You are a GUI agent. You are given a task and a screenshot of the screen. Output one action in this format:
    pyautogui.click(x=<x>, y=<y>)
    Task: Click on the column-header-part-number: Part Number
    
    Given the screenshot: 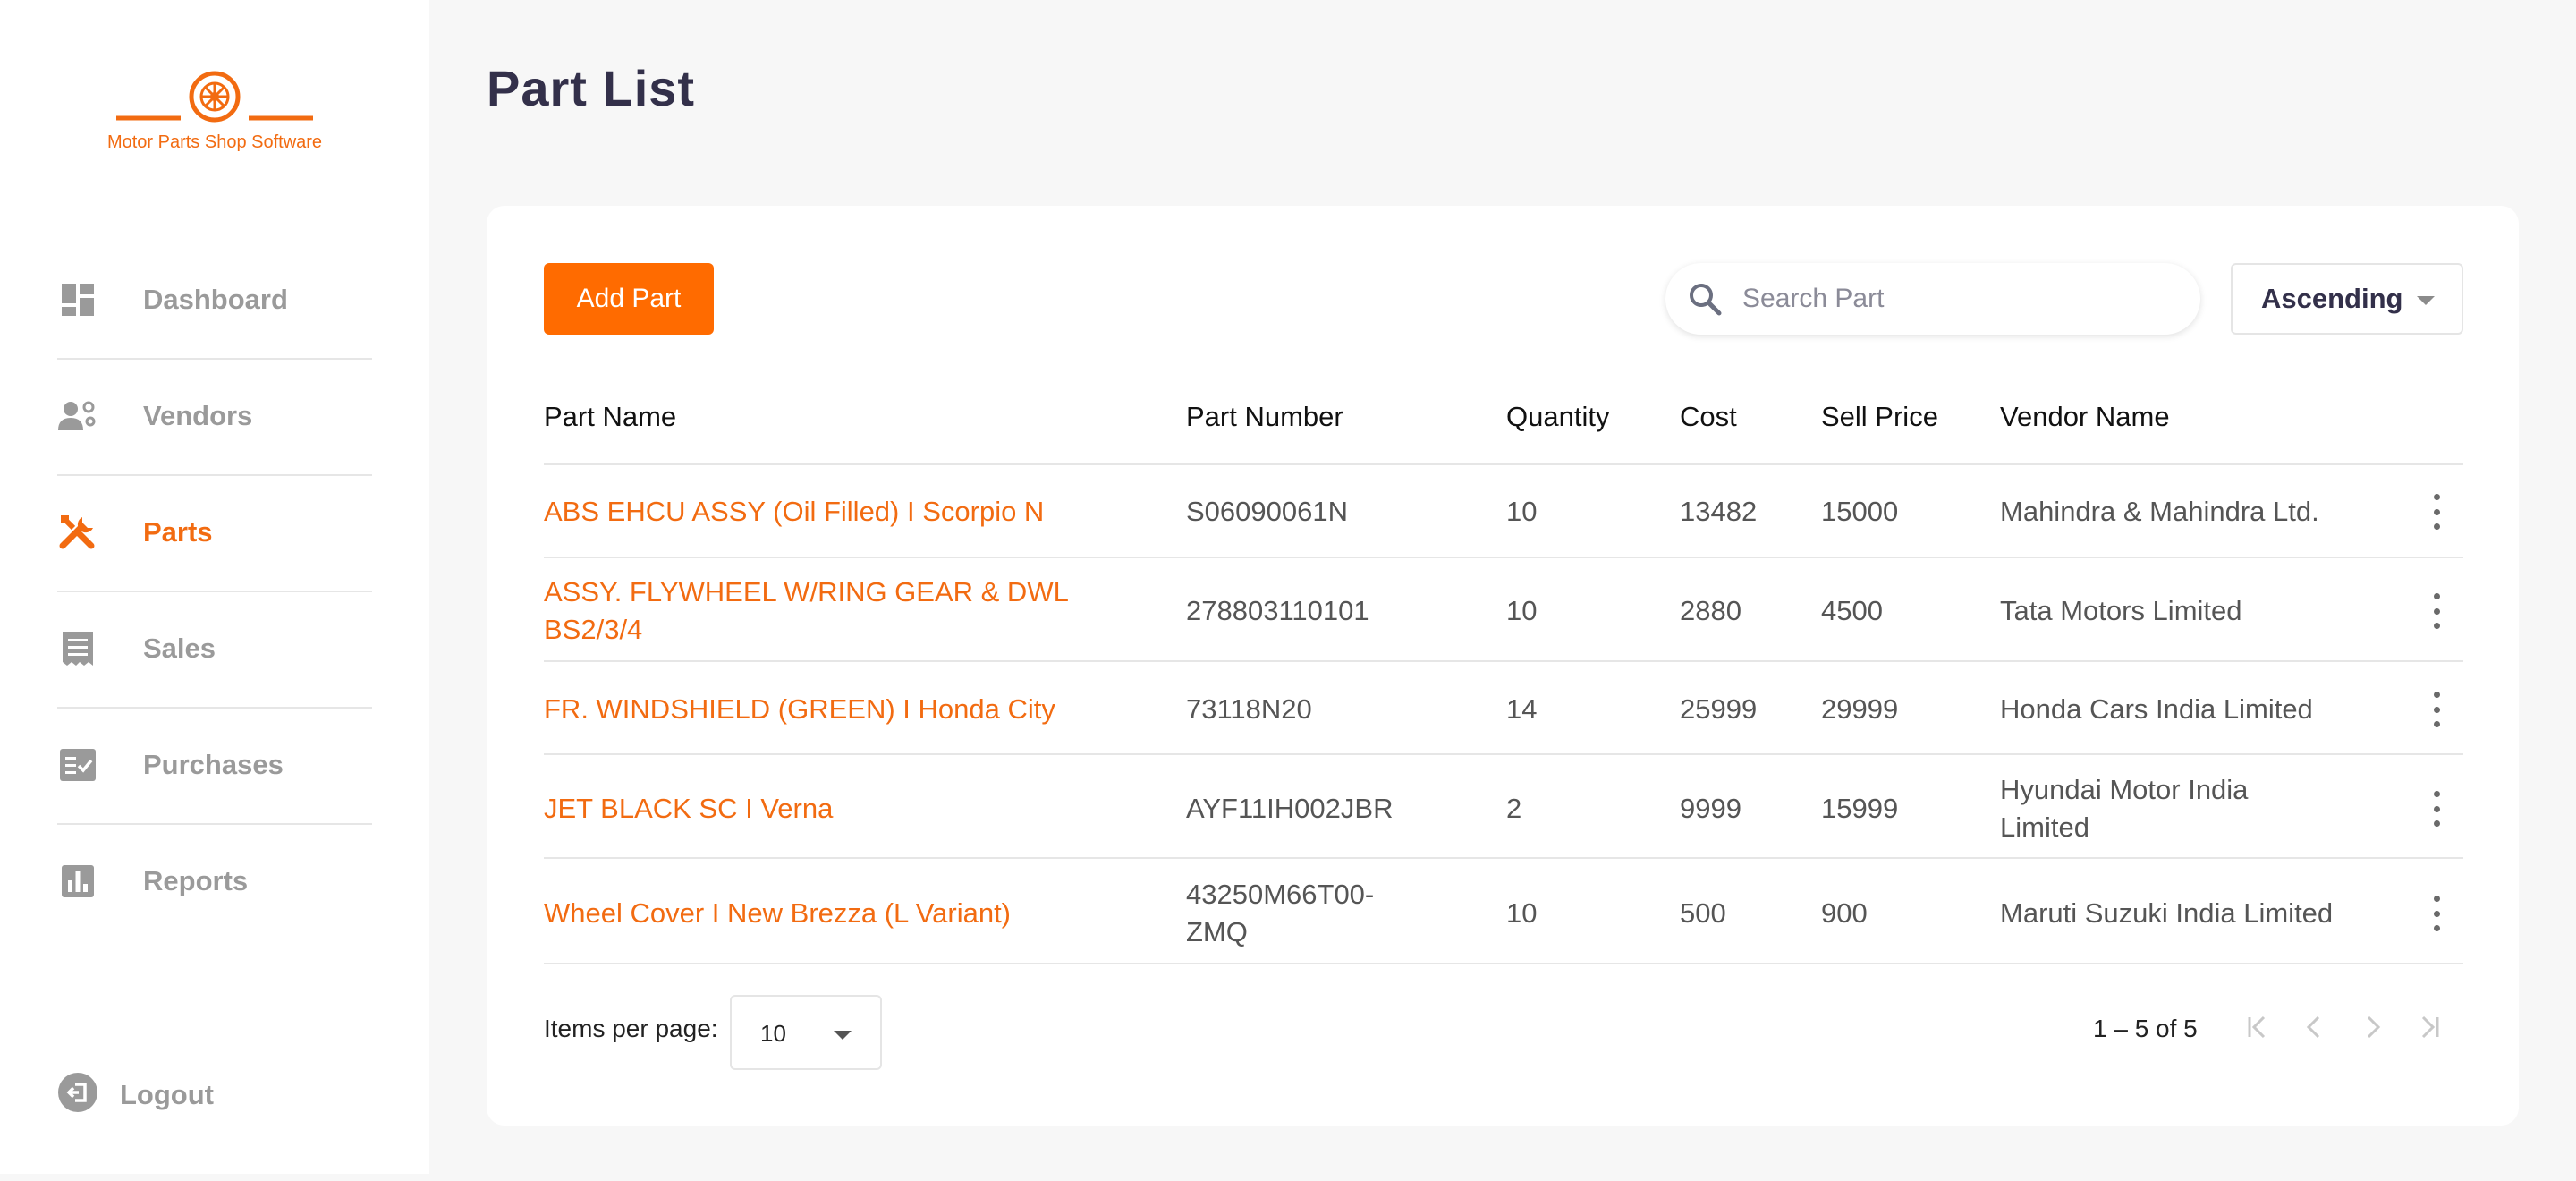 What is the action you would take?
    pyautogui.click(x=1264, y=417)
    